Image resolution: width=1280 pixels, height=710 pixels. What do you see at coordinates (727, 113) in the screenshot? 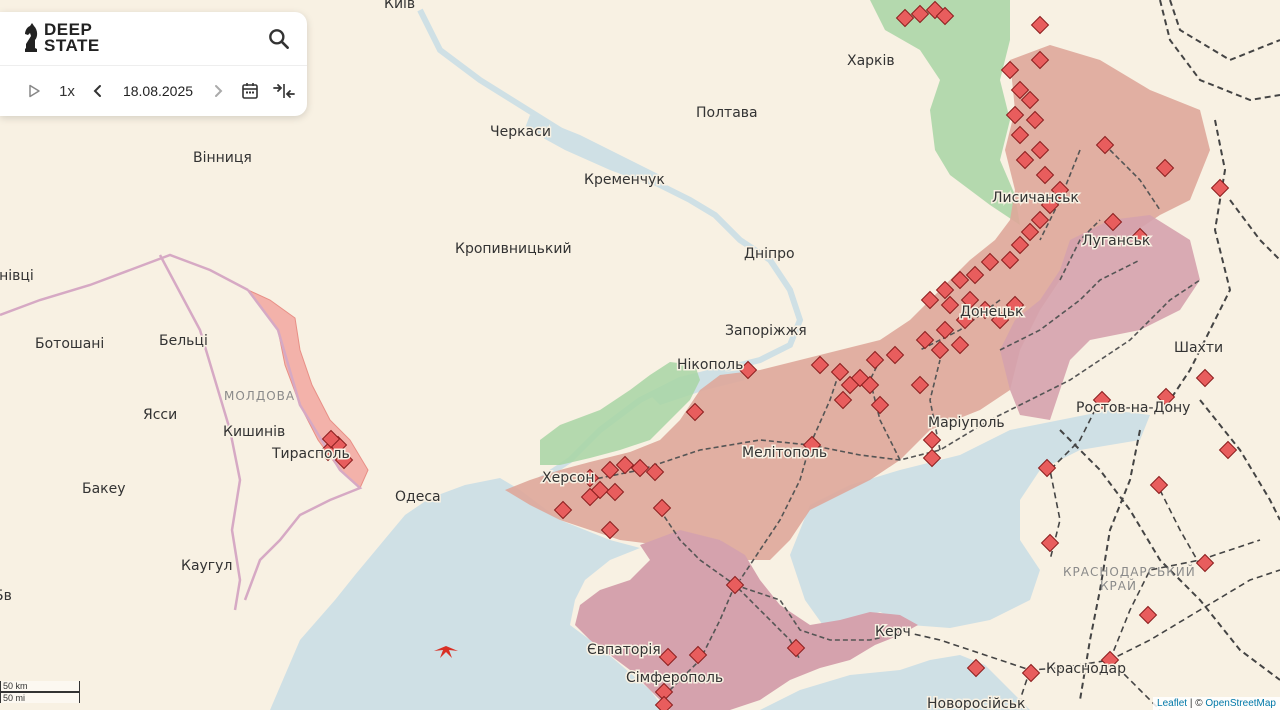
I see `city-label-poltava: Полтава` at bounding box center [727, 113].